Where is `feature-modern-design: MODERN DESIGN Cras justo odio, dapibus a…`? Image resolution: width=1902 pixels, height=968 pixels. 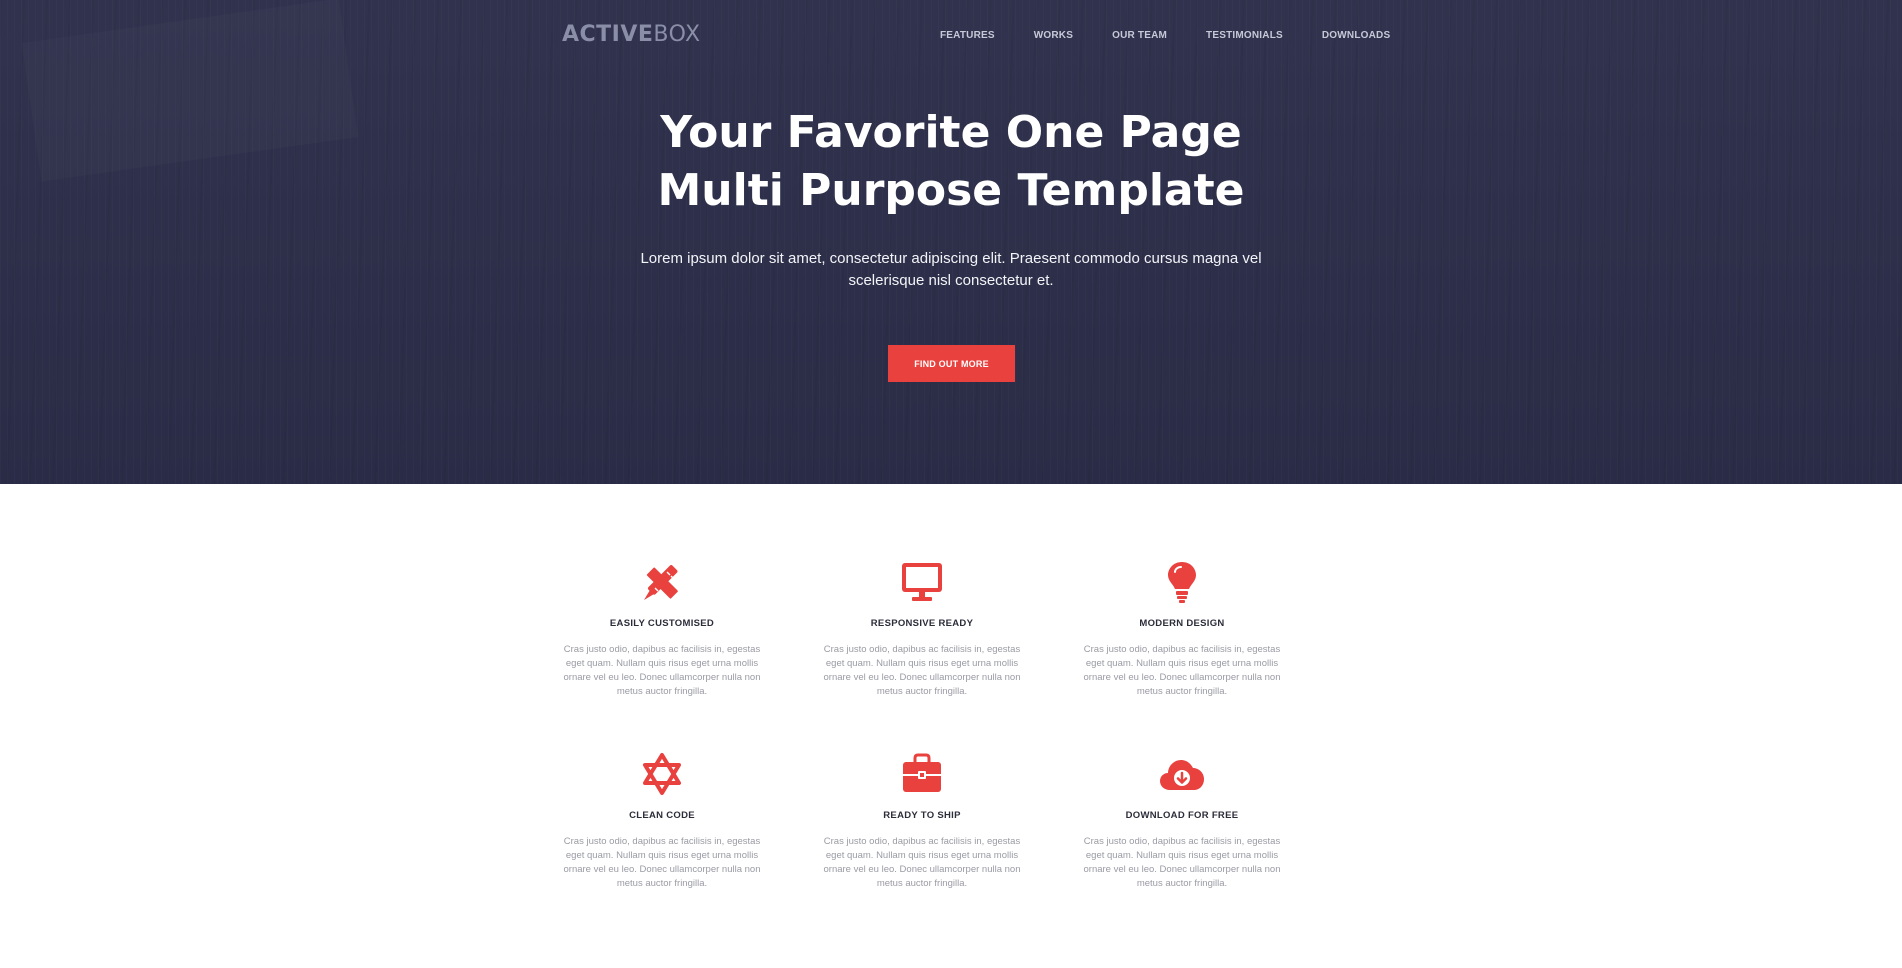
feature-modern-design: MODERN DESIGN Cras justo odio, dapibus a… is located at coordinates (1182, 629).